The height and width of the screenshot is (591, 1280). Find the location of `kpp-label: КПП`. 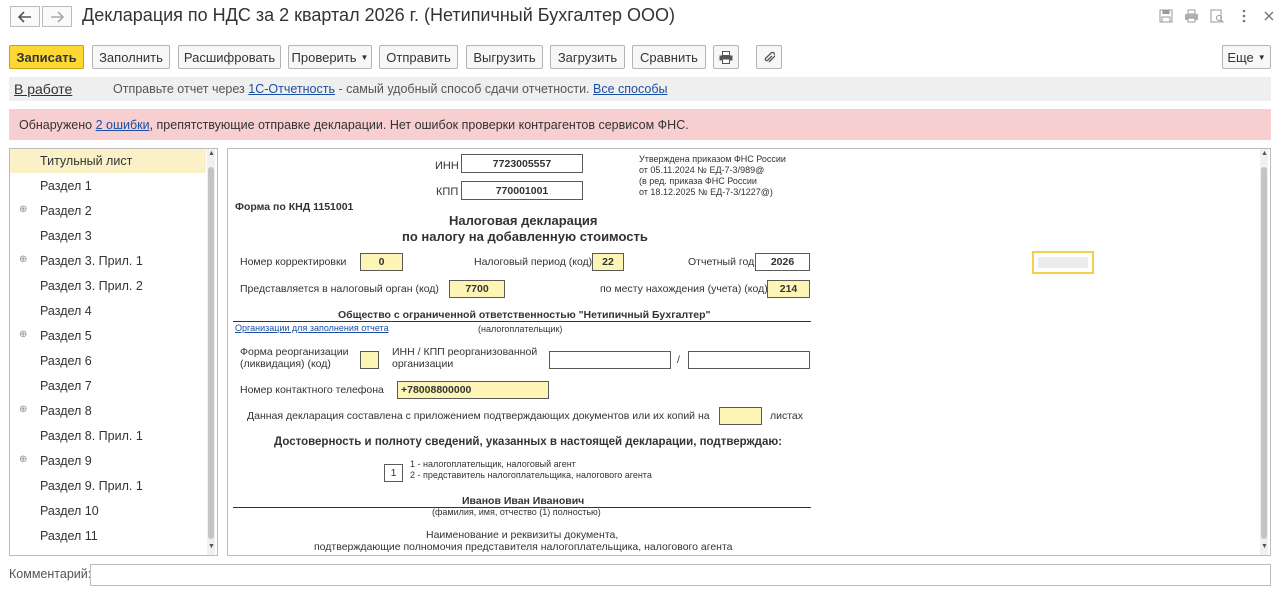

kpp-label: КПП is located at coordinates (447, 192).